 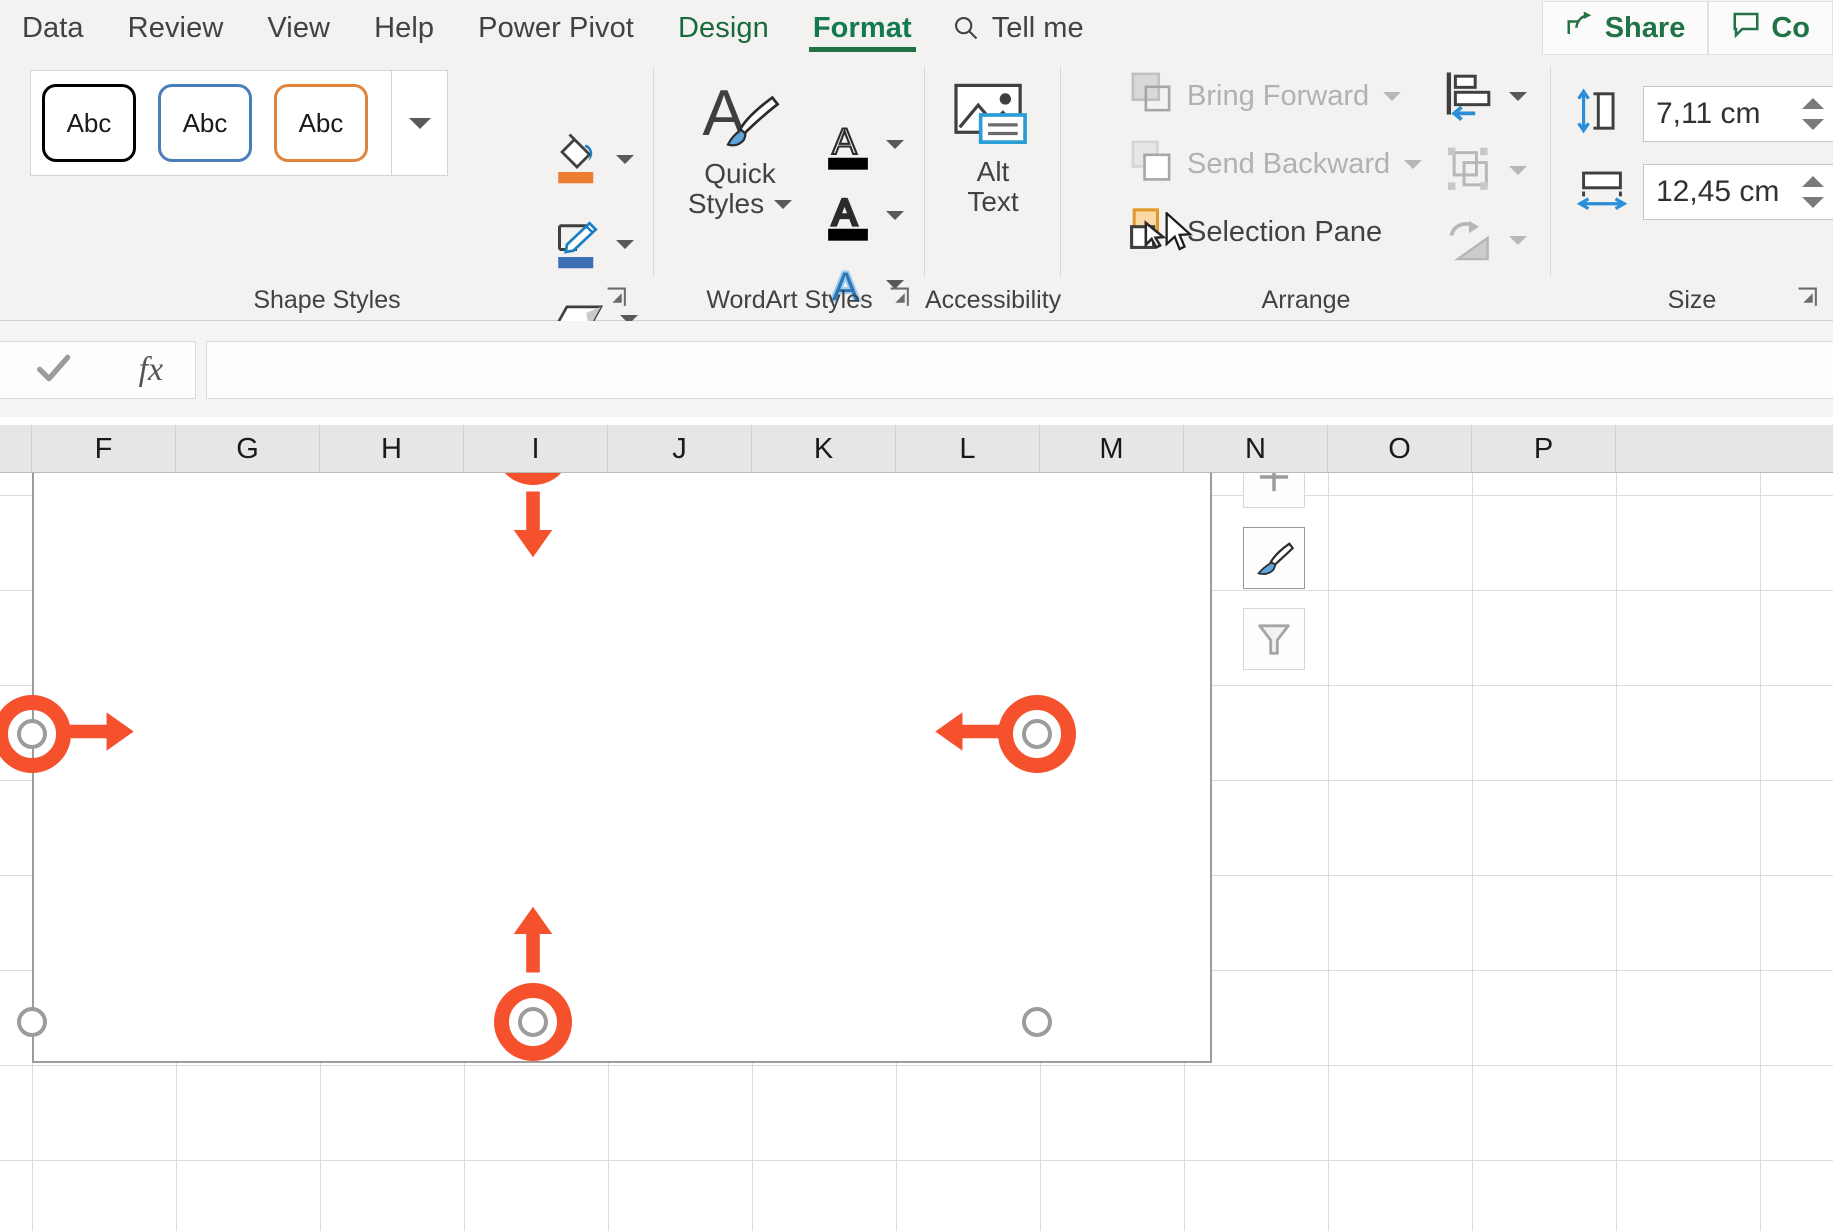 What do you see at coordinates (298, 28) in the screenshot?
I see `tab-view: View` at bounding box center [298, 28].